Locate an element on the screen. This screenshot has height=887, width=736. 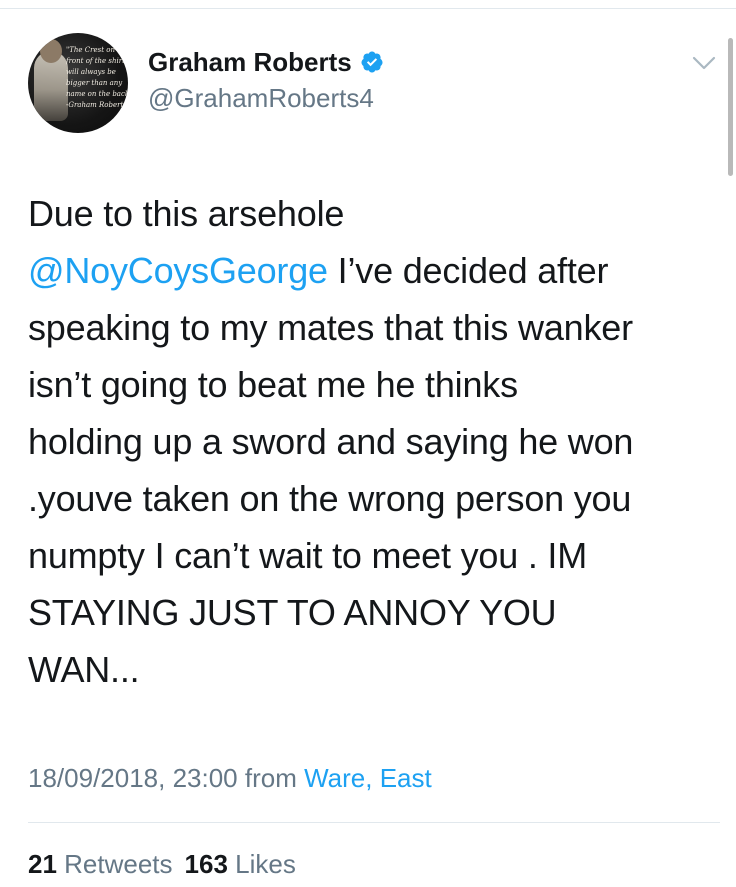
retweets-stat: 21 Retweets is located at coordinates (100, 864).